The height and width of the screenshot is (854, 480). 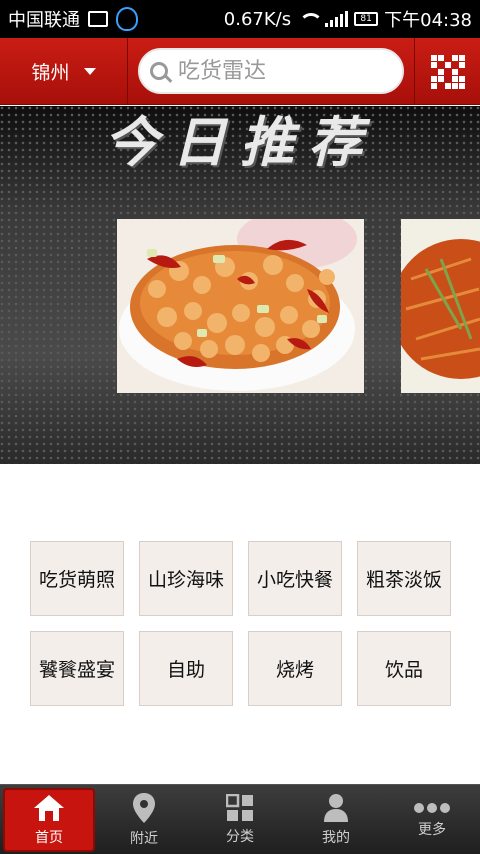 I want to click on category-item: 吃货萌照, so click(x=77, y=578).